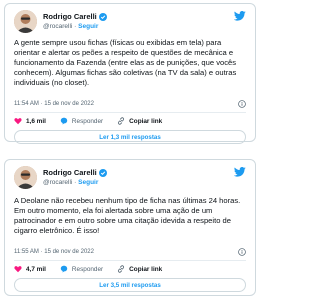  Describe the element at coordinates (130, 285) in the screenshot. I see `read-replies-button: Ler 3,5 mil respostas` at that location.